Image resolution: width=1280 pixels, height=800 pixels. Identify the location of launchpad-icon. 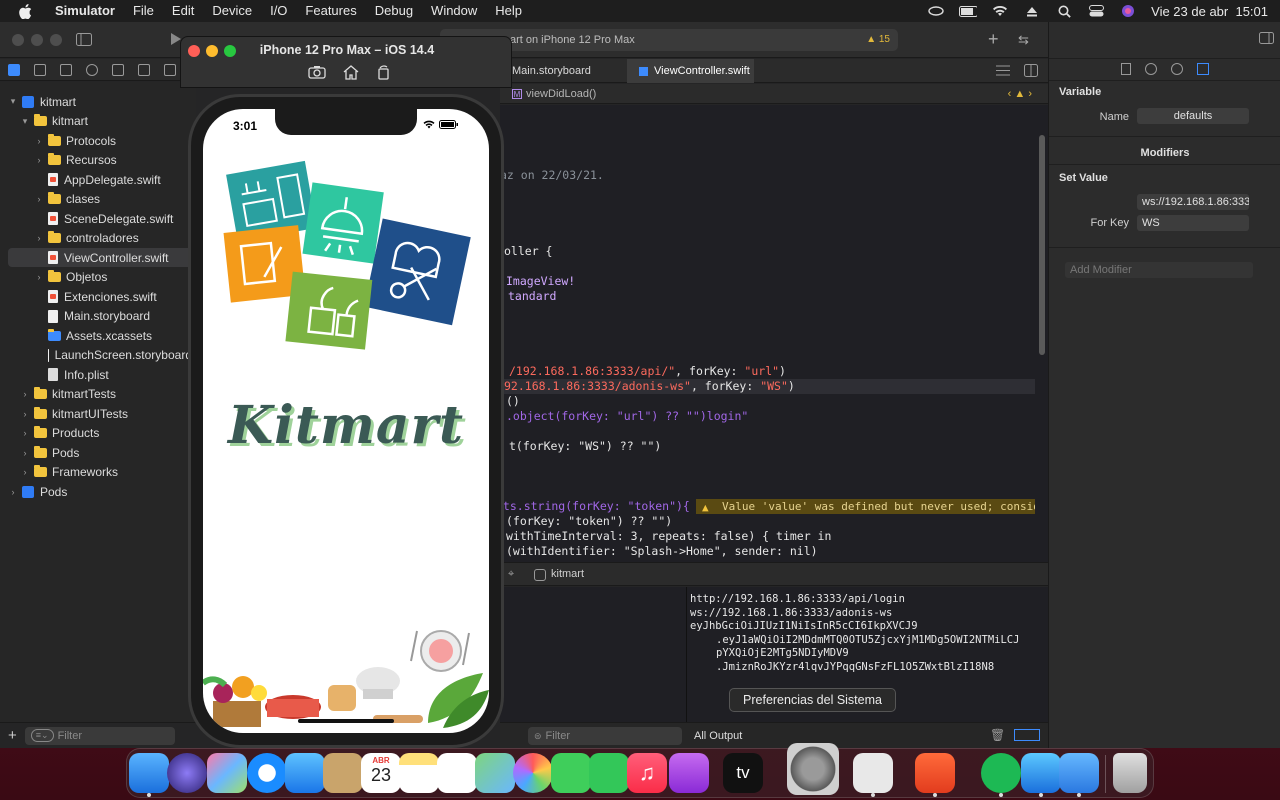
(227, 773).